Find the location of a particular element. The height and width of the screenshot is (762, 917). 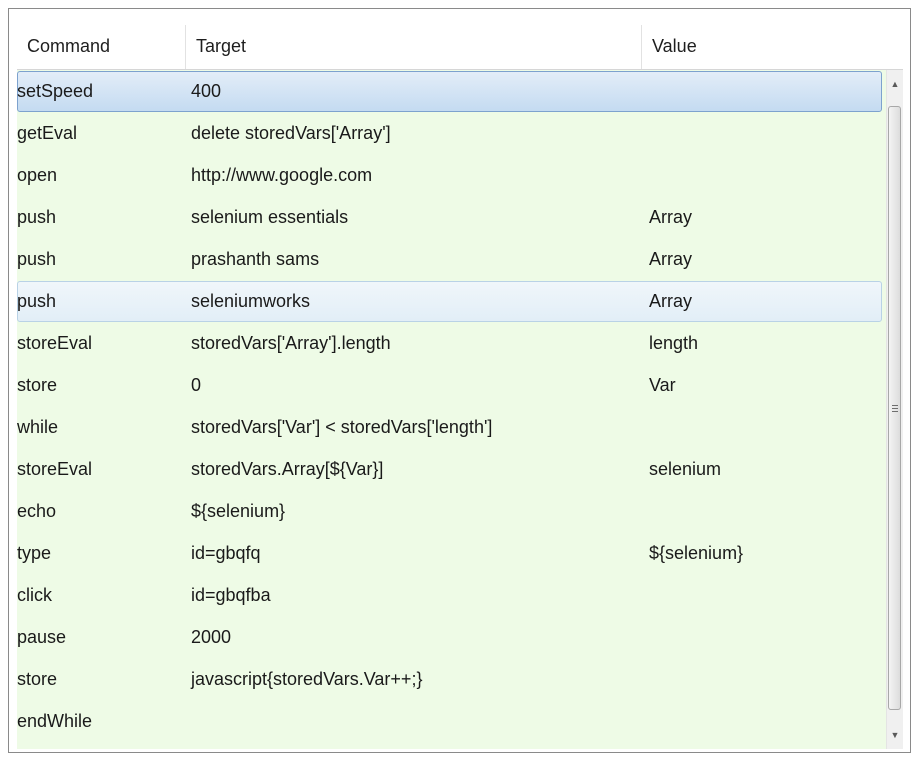

table-row: type id=gbqfq ${selenium} is located at coordinates (449, 553).